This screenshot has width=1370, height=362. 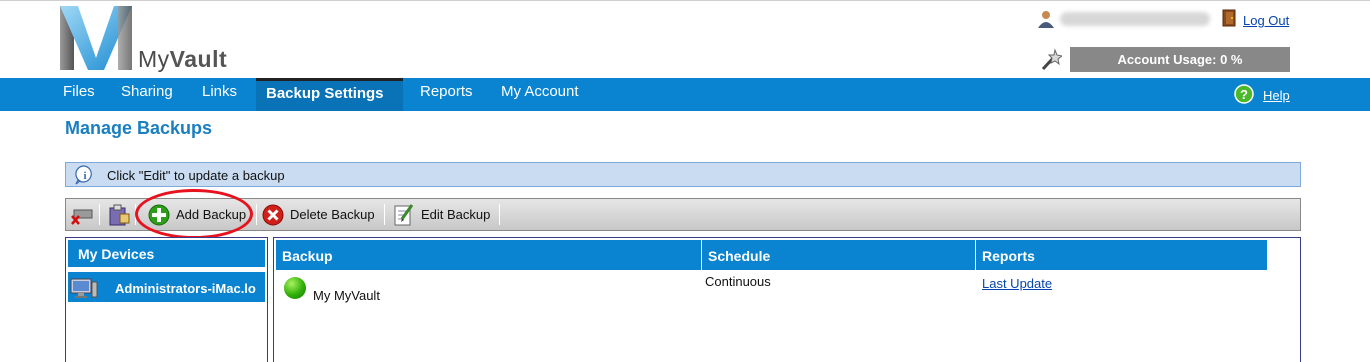 What do you see at coordinates (196, 175) in the screenshot?
I see `info-message: Click "Edit" to update a backup` at bounding box center [196, 175].